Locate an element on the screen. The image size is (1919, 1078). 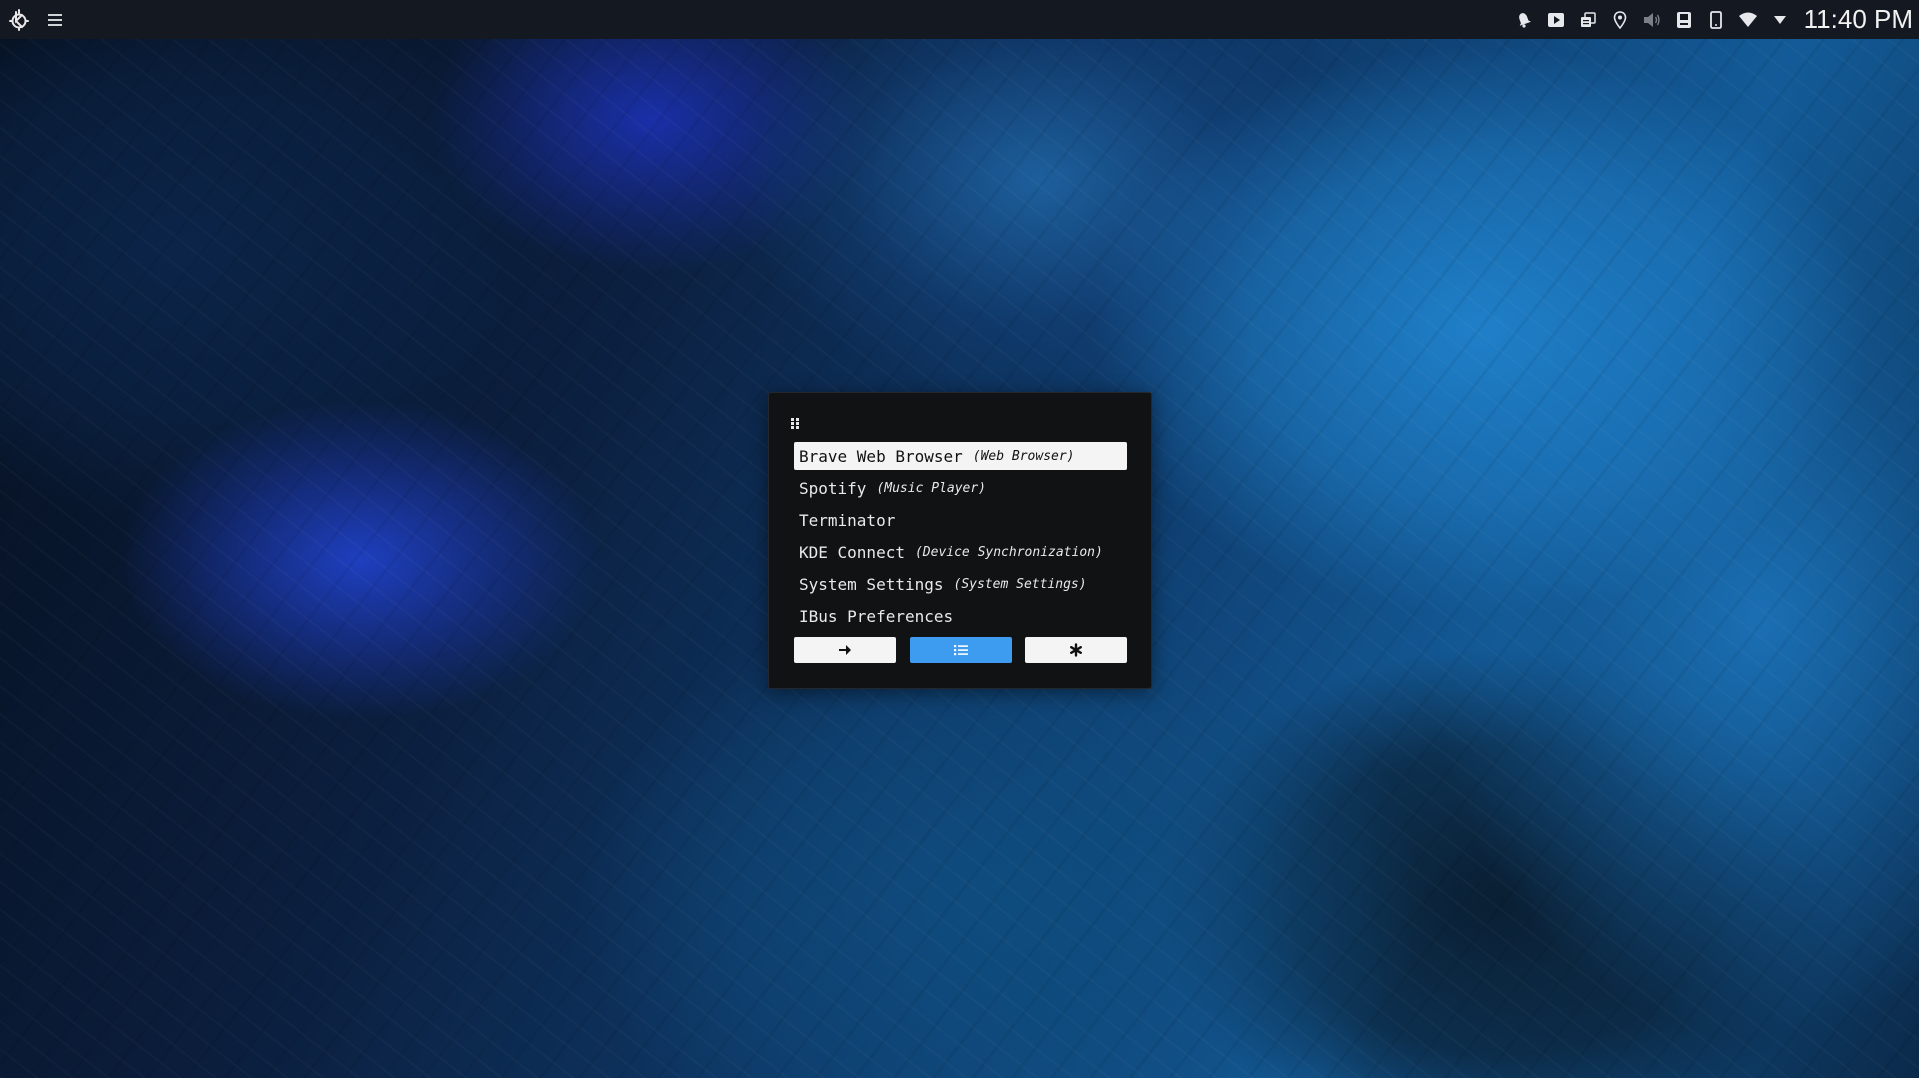
drun-mode-button is located at coordinates (960, 650).